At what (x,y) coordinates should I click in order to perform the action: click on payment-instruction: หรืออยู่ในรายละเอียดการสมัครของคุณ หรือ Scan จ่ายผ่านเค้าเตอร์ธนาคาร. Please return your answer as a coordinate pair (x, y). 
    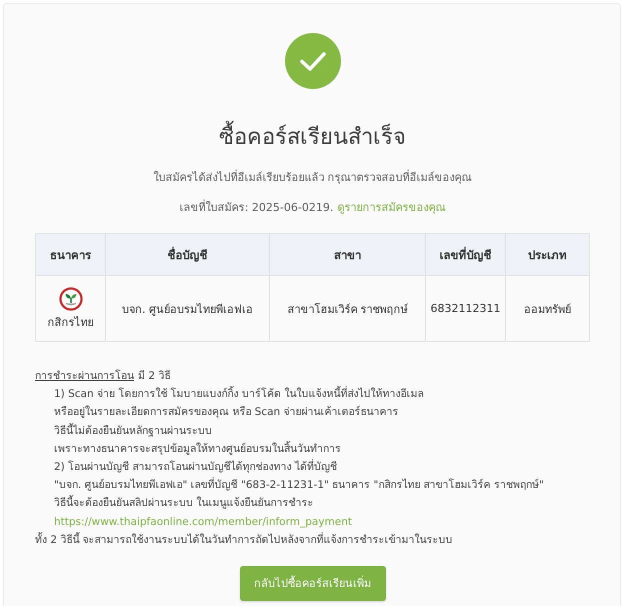
    Looking at the image, I should click on (226, 412).